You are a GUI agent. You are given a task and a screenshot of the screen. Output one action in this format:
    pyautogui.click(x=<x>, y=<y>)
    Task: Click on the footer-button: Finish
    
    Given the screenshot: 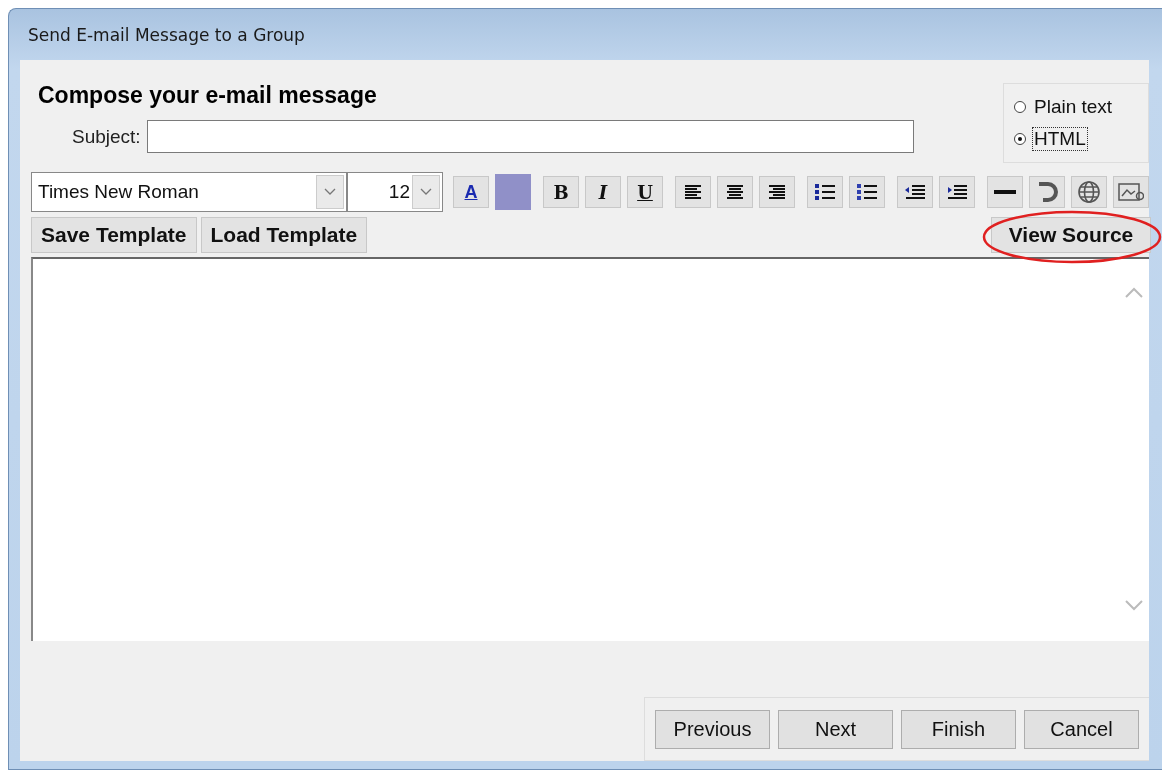 What is the action you would take?
    pyautogui.click(x=958, y=729)
    